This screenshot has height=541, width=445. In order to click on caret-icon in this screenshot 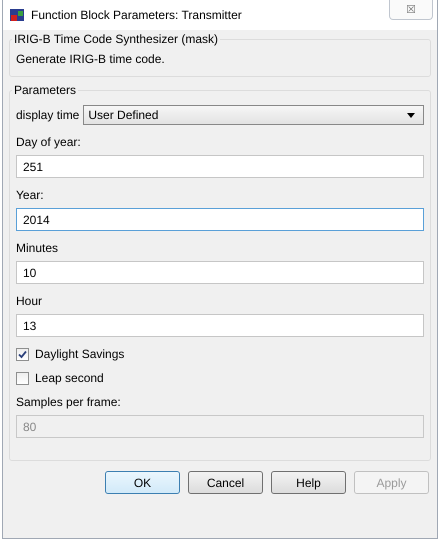, I will do `click(411, 115)`.